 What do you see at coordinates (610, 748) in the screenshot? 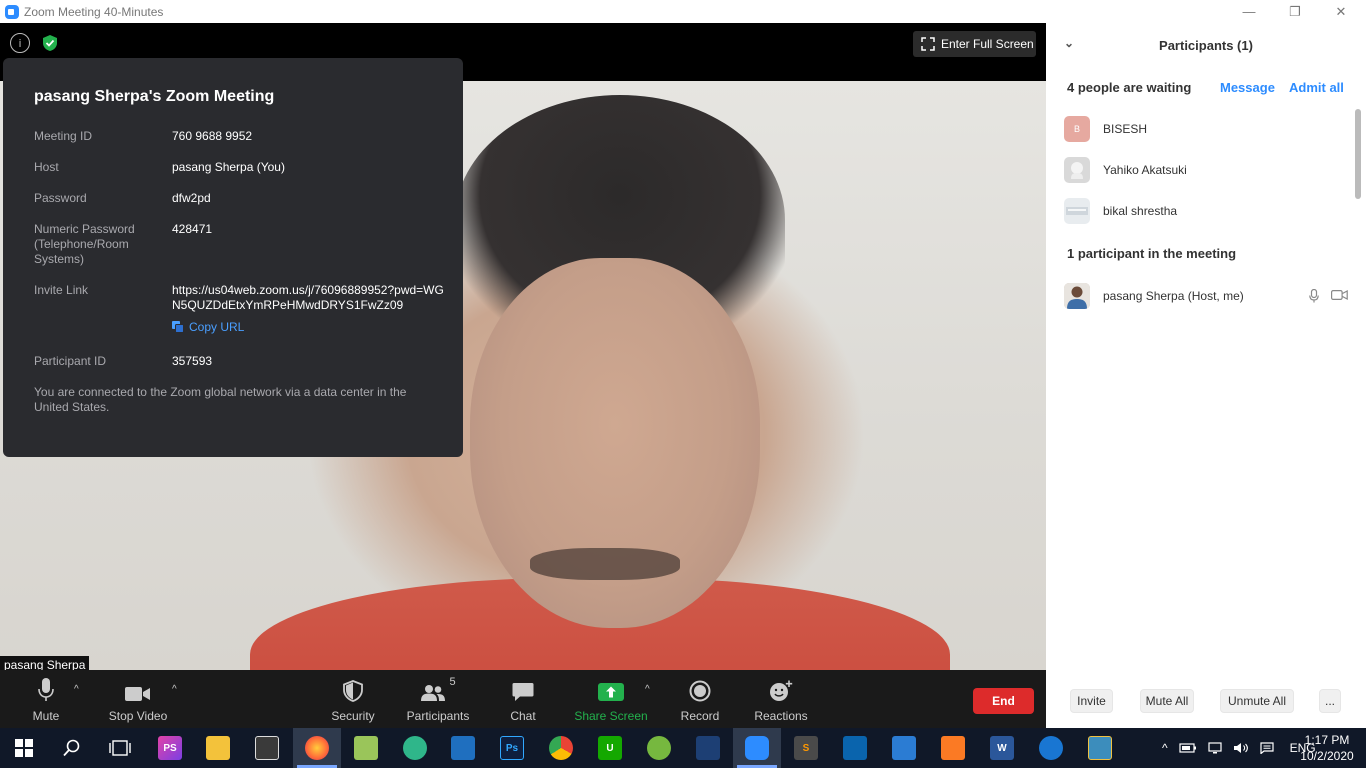
I see `upwork-icon: U` at bounding box center [610, 748].